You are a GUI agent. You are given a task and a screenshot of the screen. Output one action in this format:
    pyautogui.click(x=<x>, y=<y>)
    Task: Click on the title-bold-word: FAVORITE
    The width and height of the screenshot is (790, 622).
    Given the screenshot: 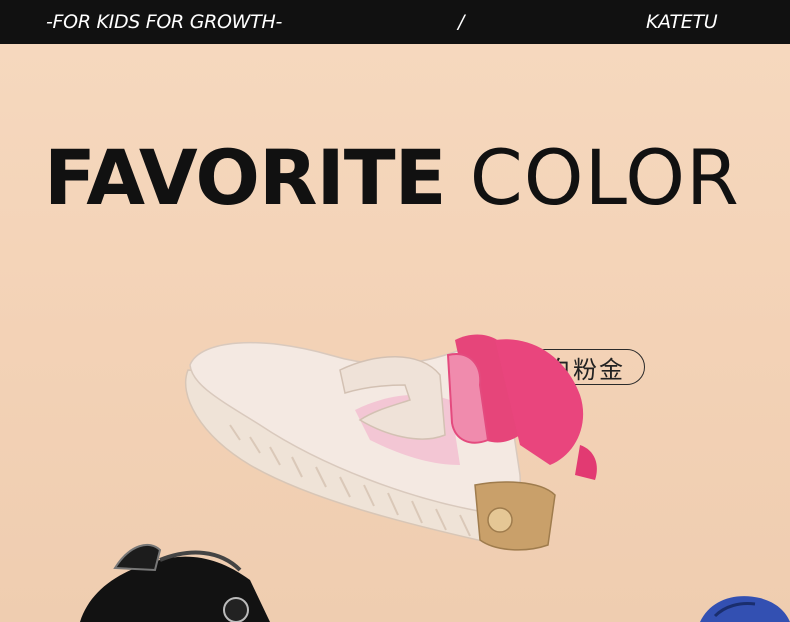 What is the action you would take?
    pyautogui.click(x=245, y=177)
    